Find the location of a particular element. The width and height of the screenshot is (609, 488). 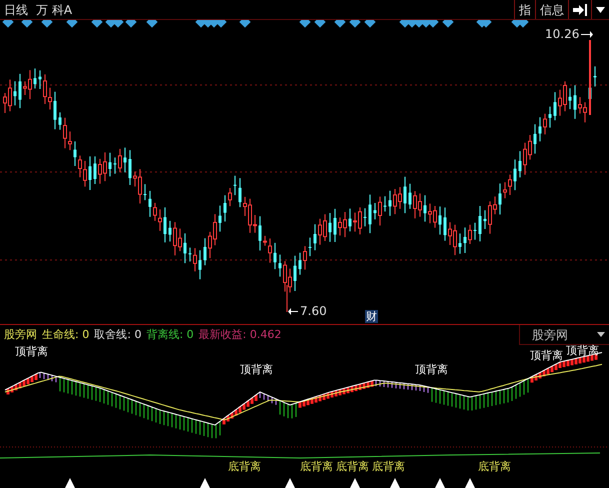

low-leader-line is located at coordinates (287, 298).